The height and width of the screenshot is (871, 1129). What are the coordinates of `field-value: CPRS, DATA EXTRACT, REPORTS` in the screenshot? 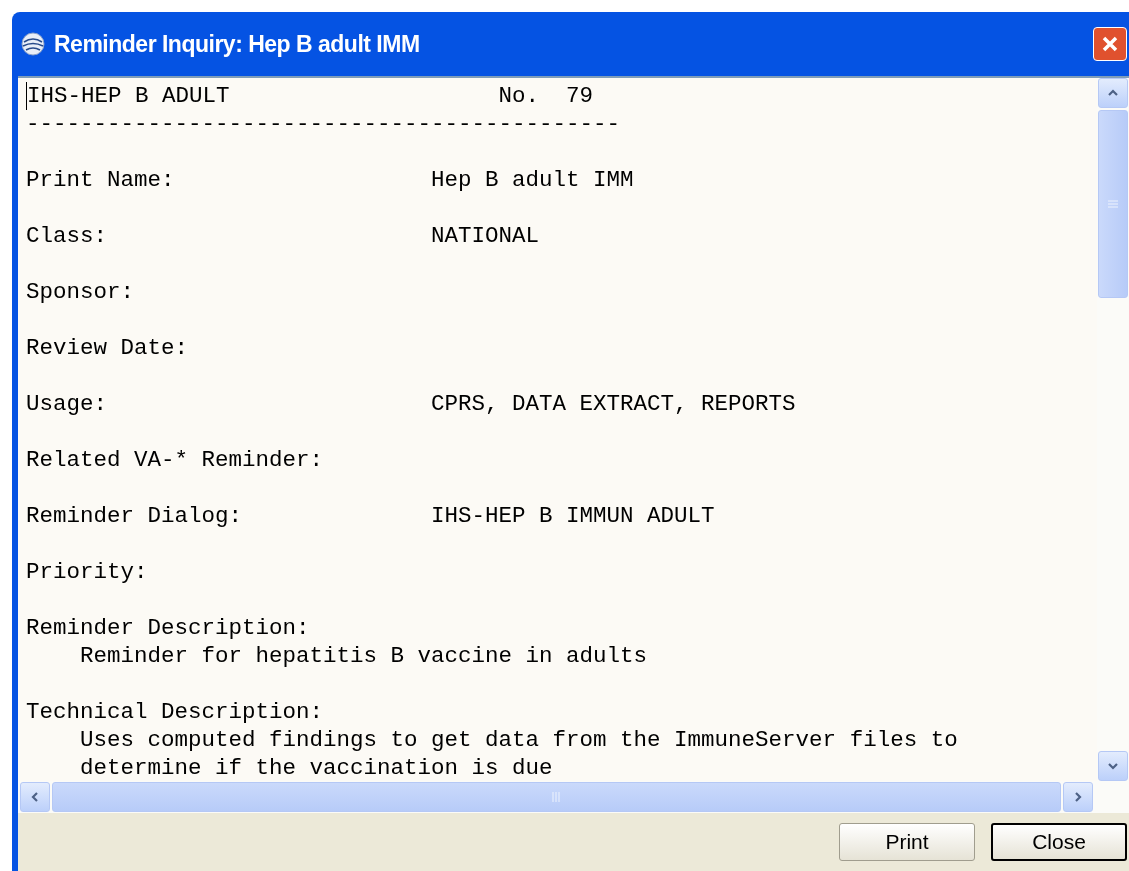 It's located at (613, 404).